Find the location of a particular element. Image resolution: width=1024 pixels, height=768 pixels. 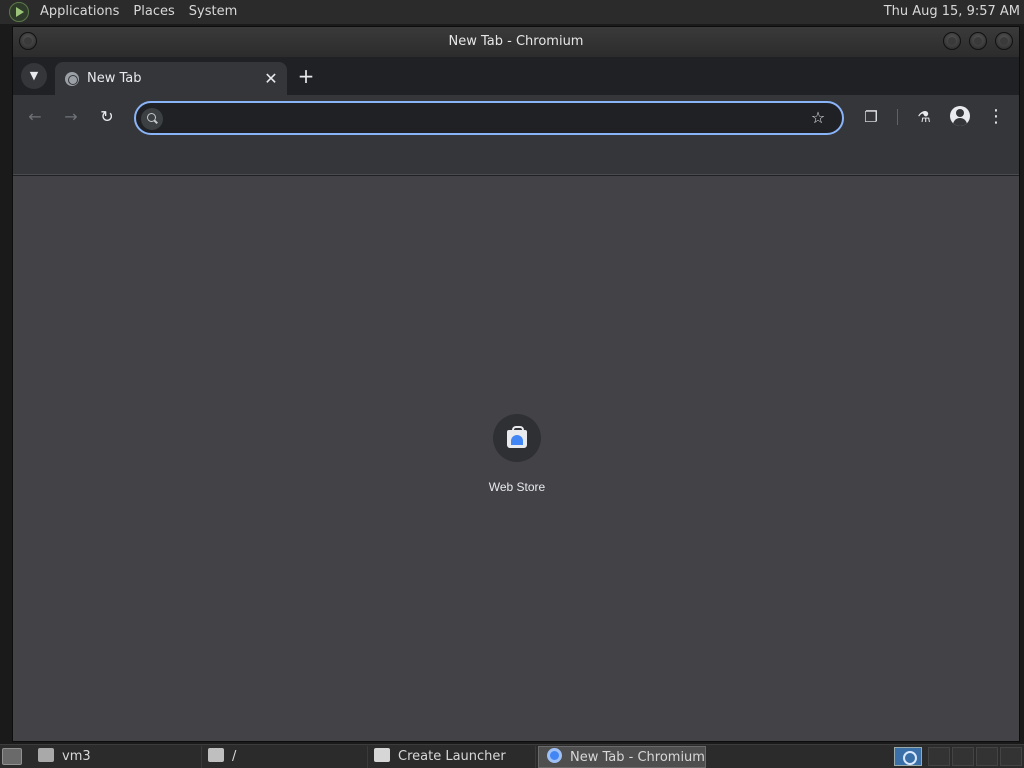

labs-flask-icon: ⚗ is located at coordinates (924, 117).